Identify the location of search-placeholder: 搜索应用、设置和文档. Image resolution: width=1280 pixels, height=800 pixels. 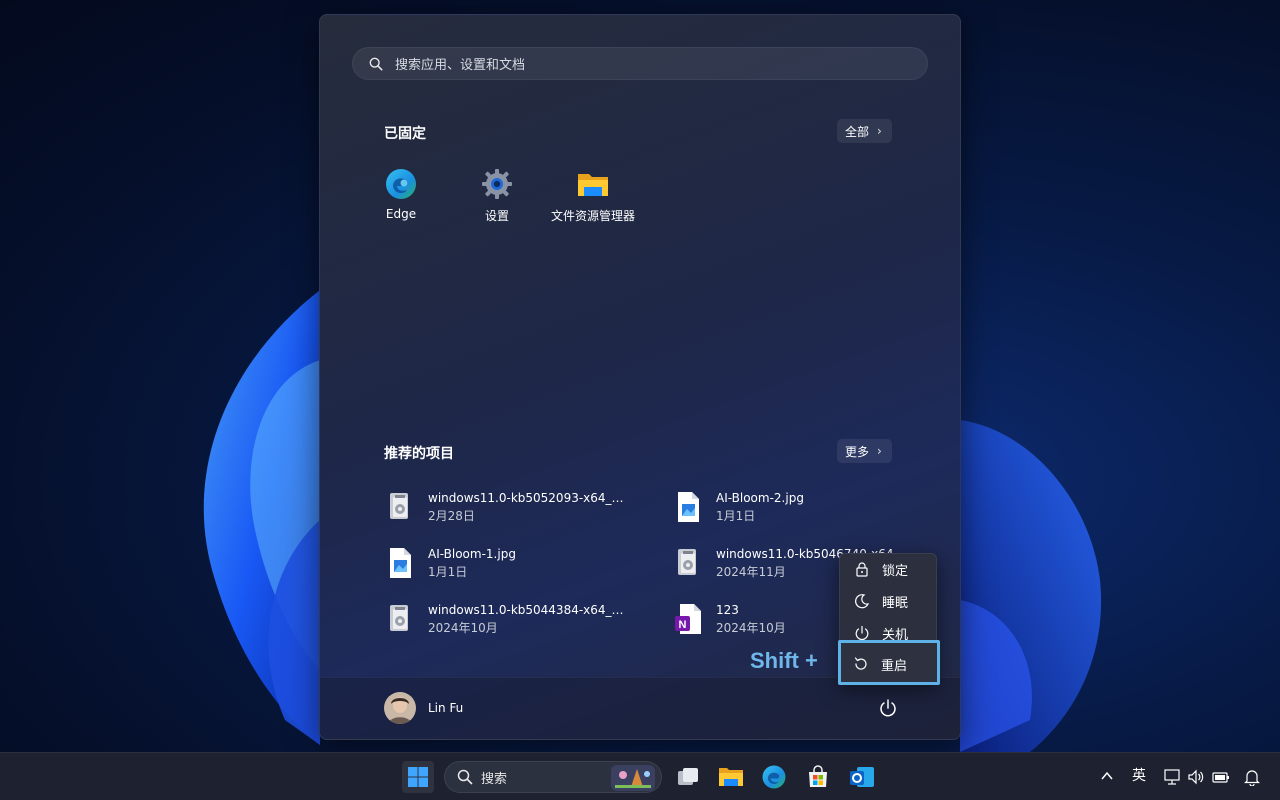
(460, 65).